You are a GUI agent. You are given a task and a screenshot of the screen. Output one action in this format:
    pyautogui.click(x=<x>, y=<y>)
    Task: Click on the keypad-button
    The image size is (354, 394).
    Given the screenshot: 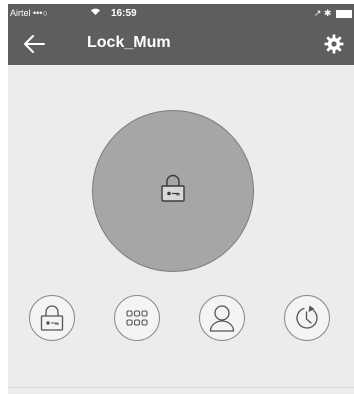 What is the action you would take?
    pyautogui.click(x=137, y=318)
    